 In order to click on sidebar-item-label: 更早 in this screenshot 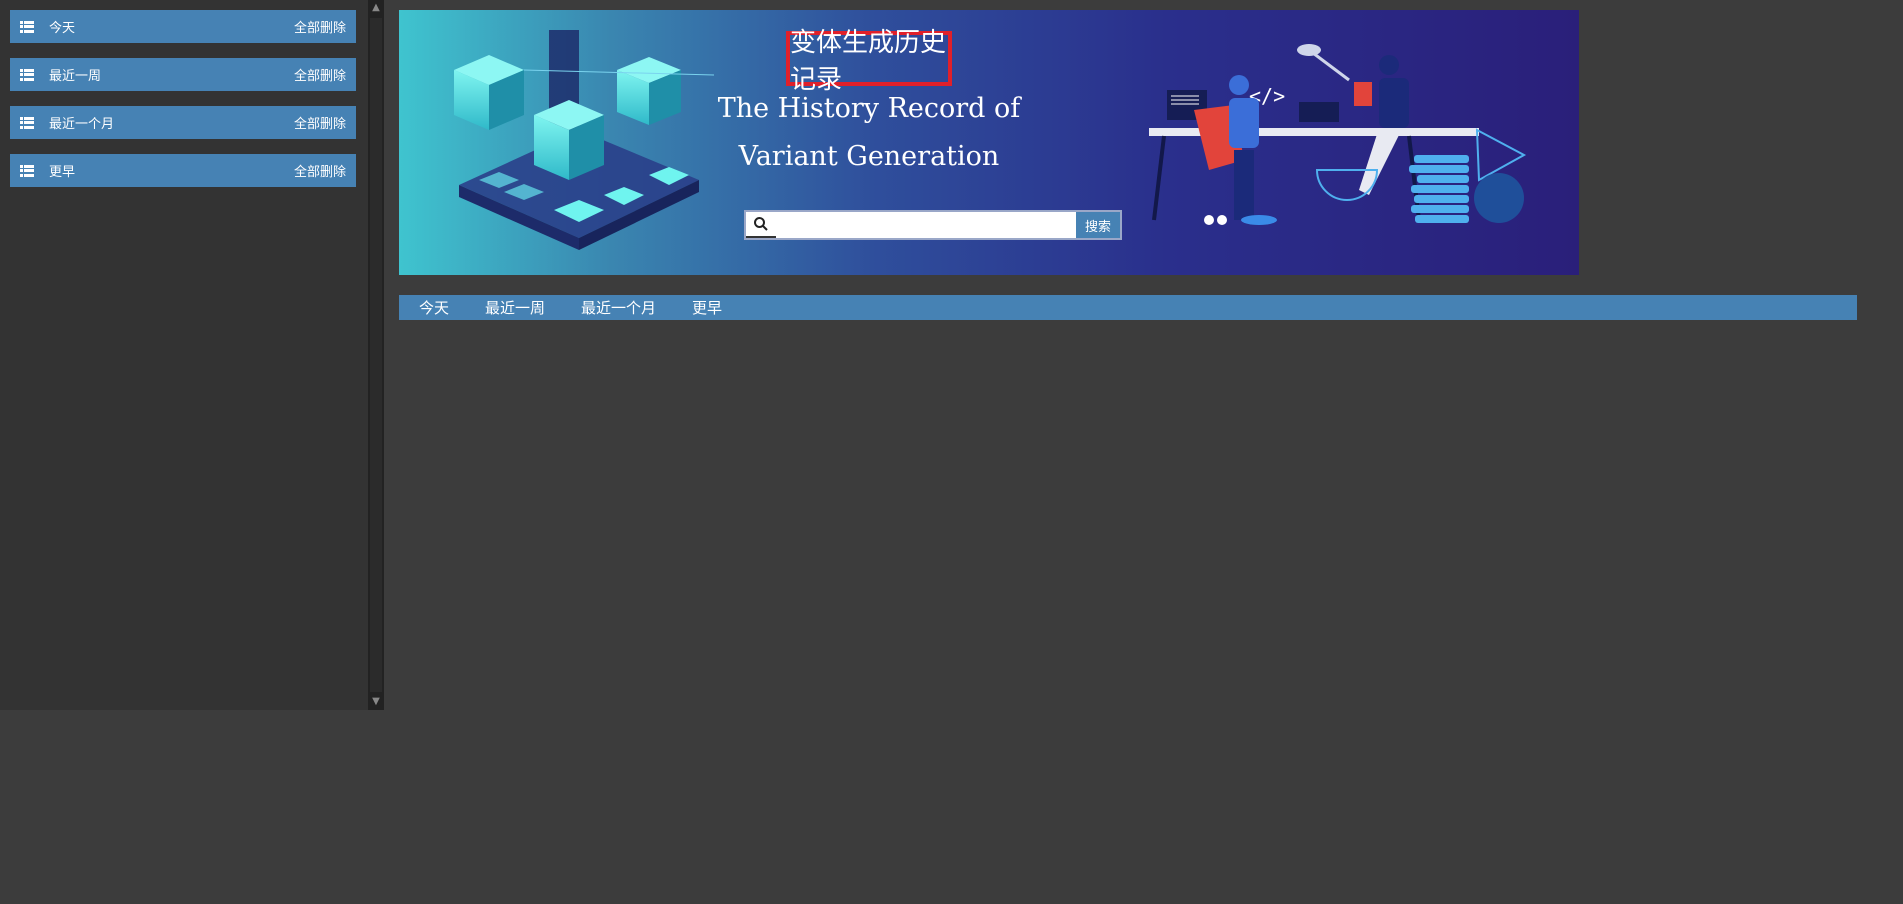, I will do `click(62, 172)`.